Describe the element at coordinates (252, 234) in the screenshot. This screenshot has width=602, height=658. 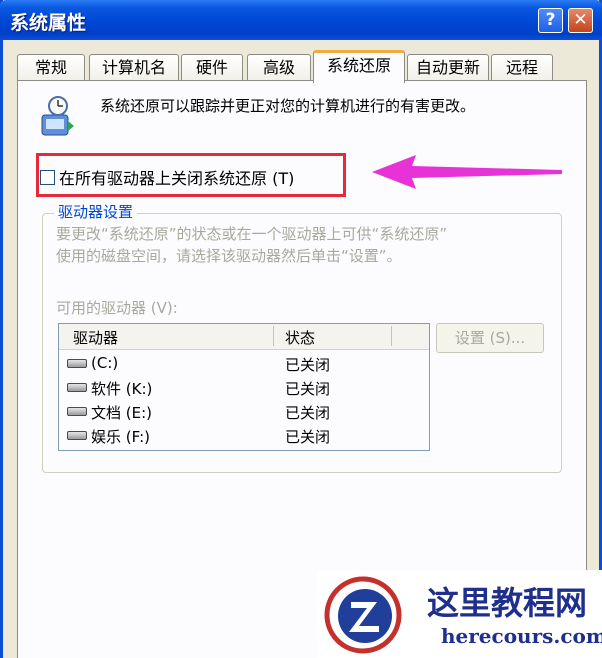
I see `drive-settings-description-1: 要更改“系统还原”的状态或在一个驱动器上可供“系统还原”` at that location.